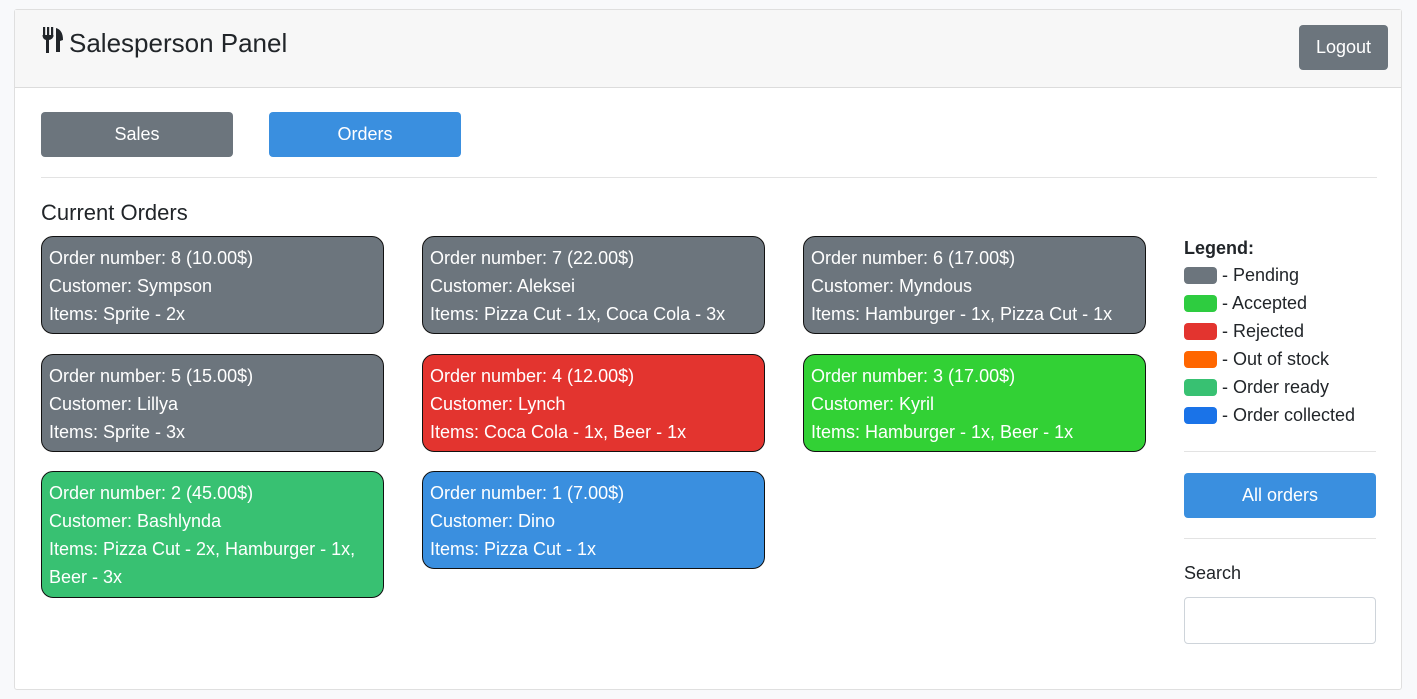  What do you see at coordinates (962, 314) in the screenshot?
I see `order-items: Items: Hamburger - 1x, Pizza Cut - 1x` at bounding box center [962, 314].